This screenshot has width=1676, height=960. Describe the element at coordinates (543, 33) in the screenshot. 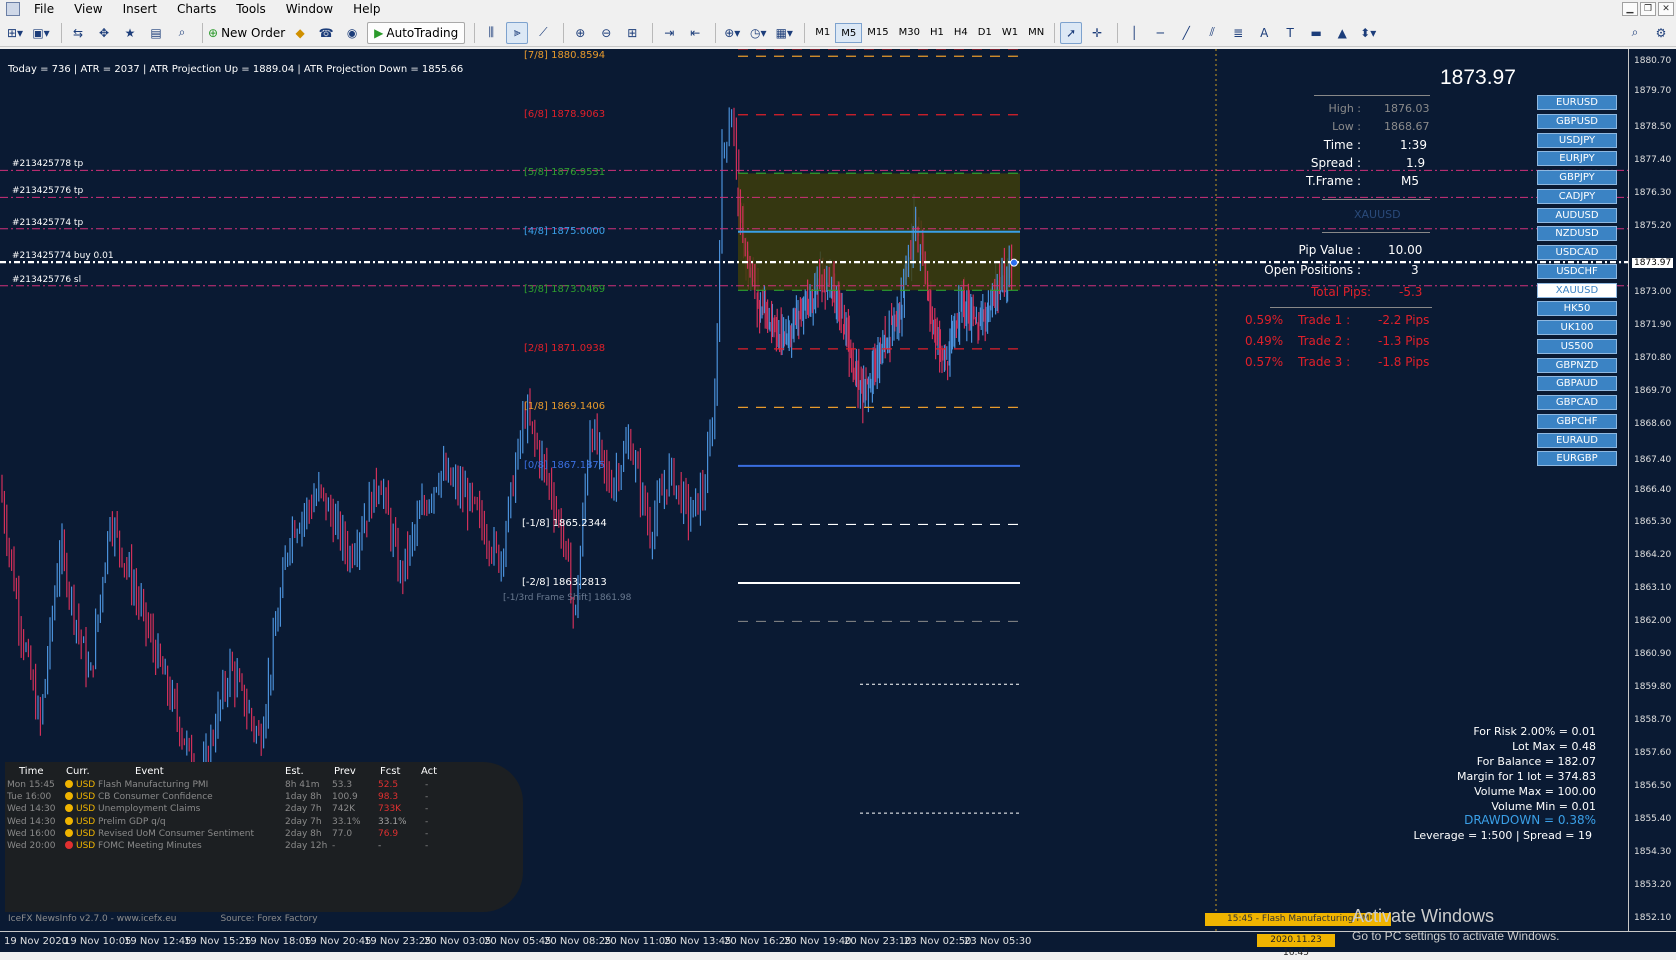

I see `line-chart-icon: ⟋` at that location.